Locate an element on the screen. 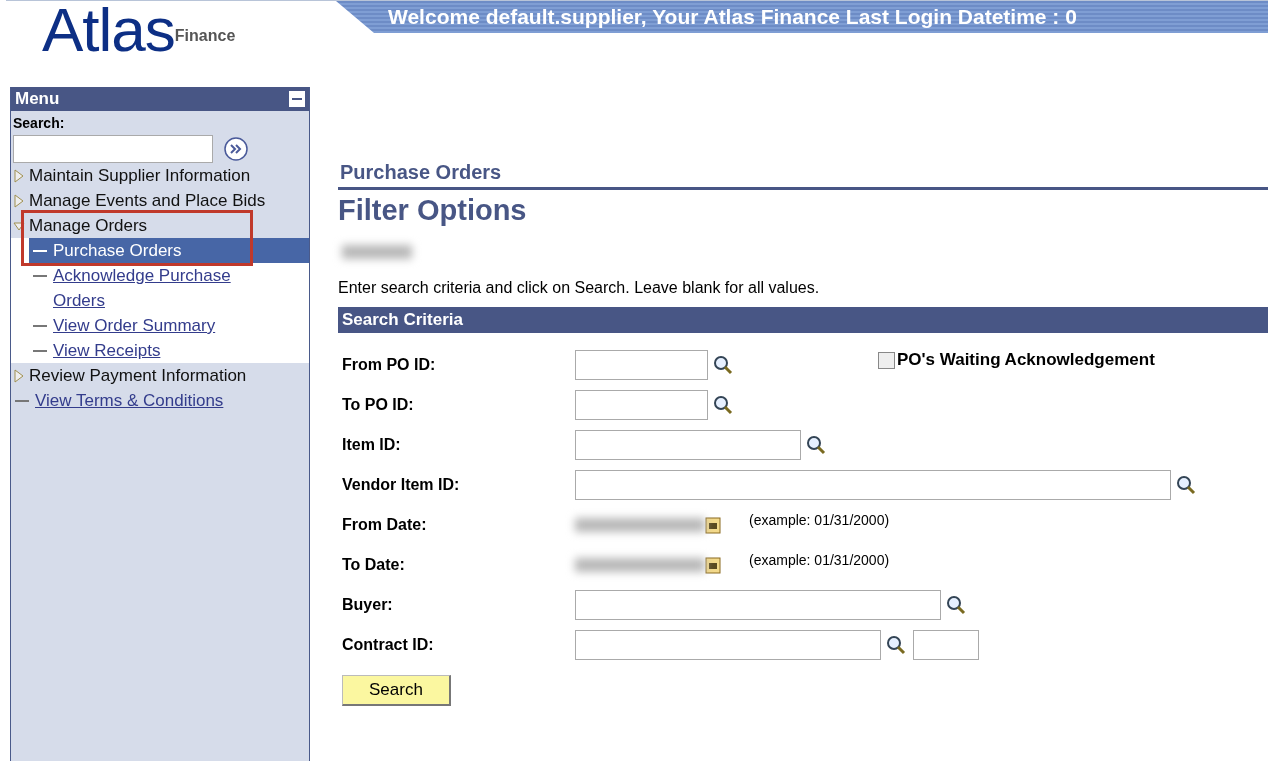 This screenshot has height=761, width=1268. field-label: To Date: is located at coordinates (374, 565).